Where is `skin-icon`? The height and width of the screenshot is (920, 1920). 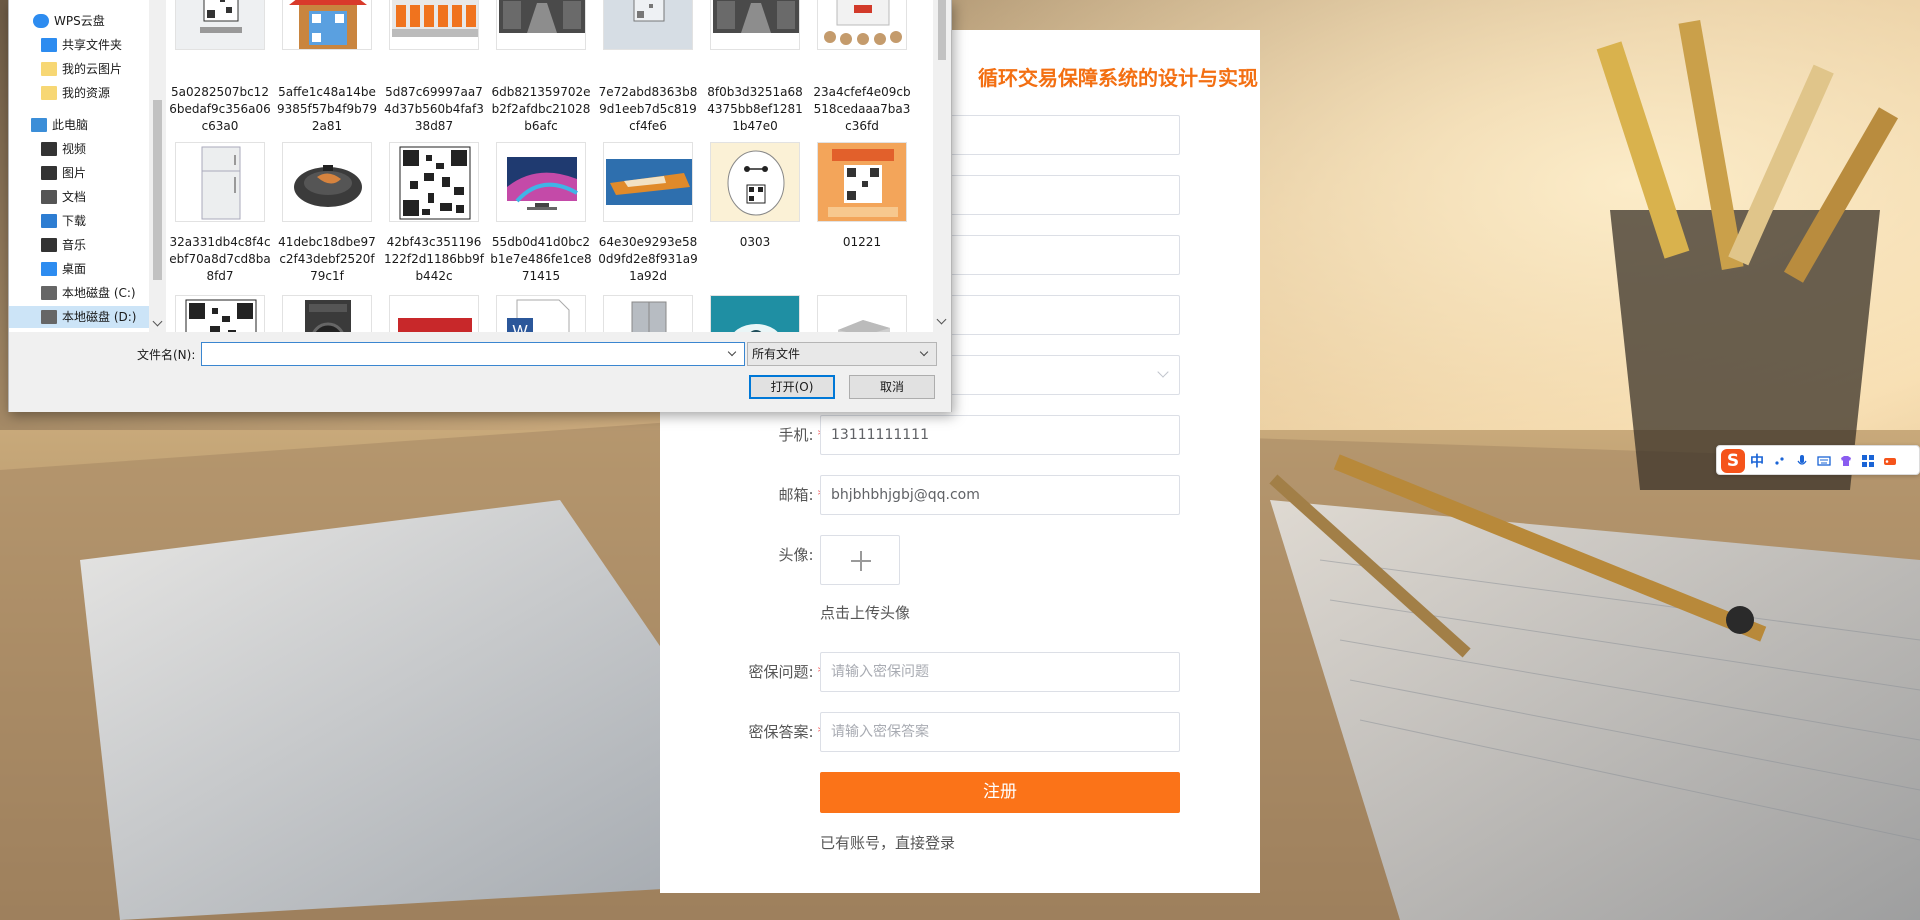
skin-icon is located at coordinates (1846, 461).